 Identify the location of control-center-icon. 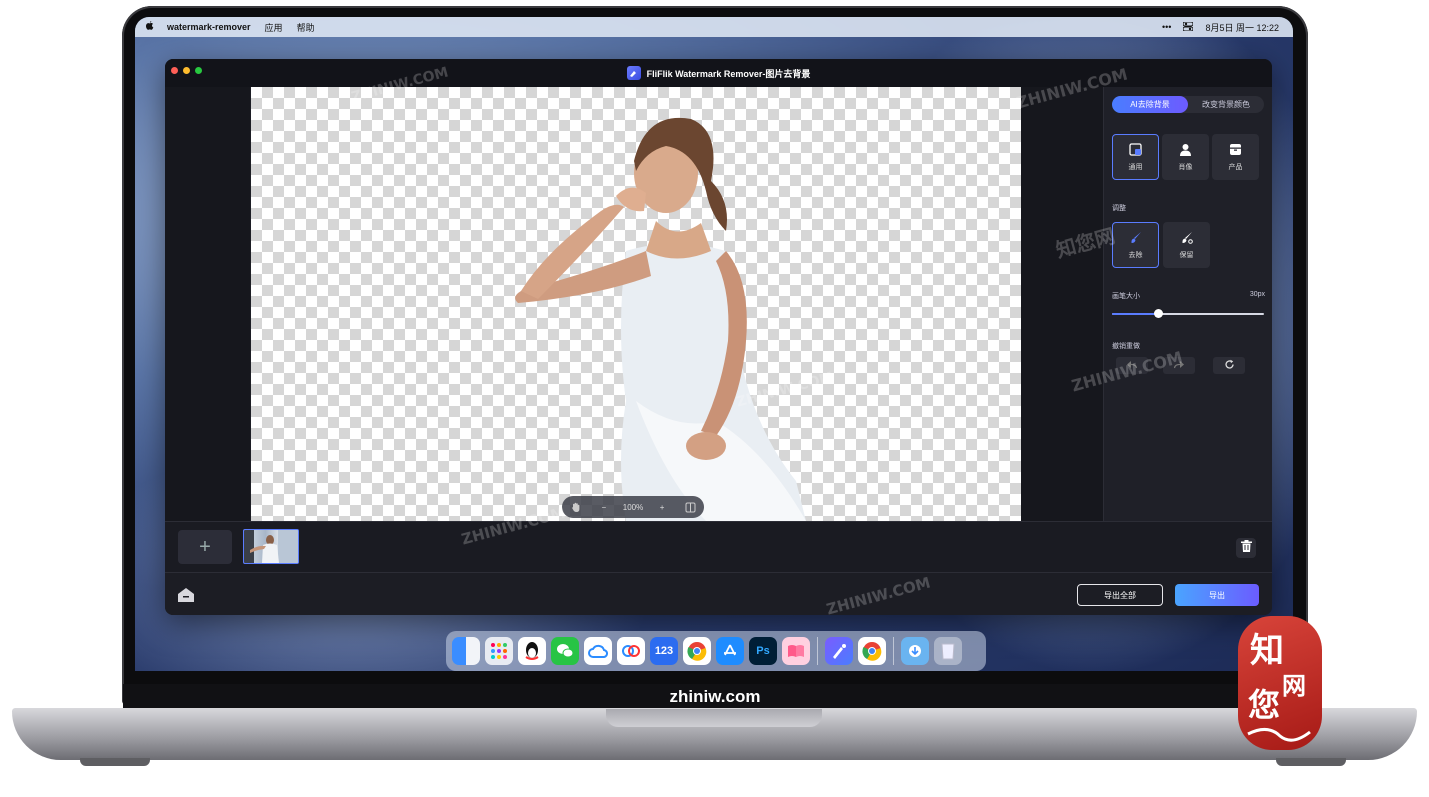
(1188, 27).